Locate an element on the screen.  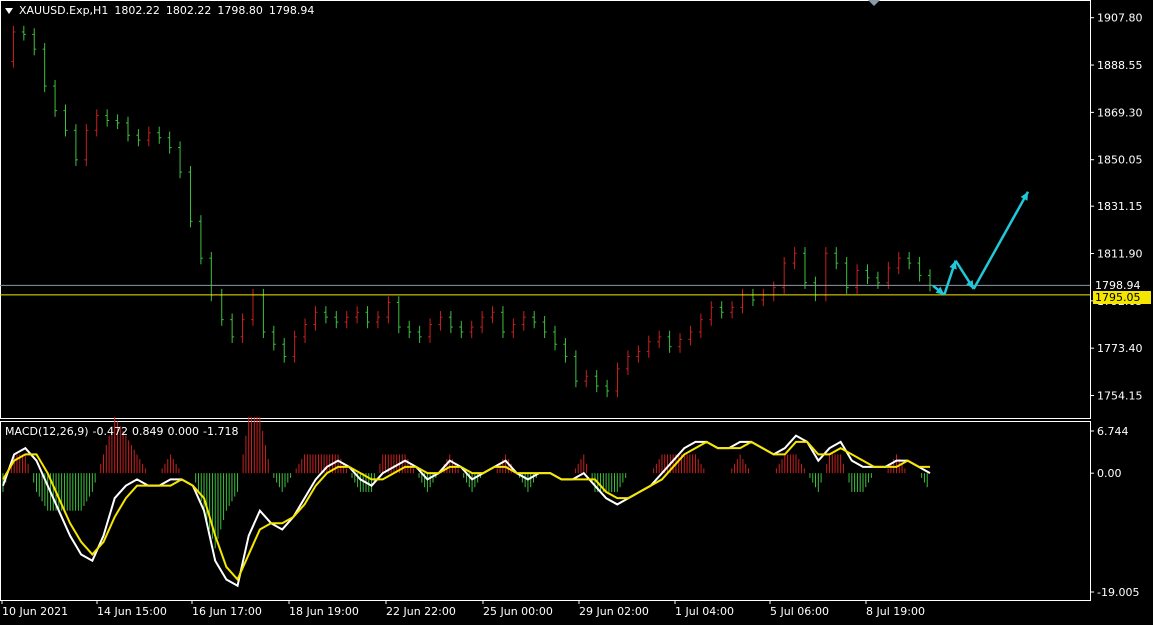
open-value: 1802.22 is located at coordinates (137, 10).